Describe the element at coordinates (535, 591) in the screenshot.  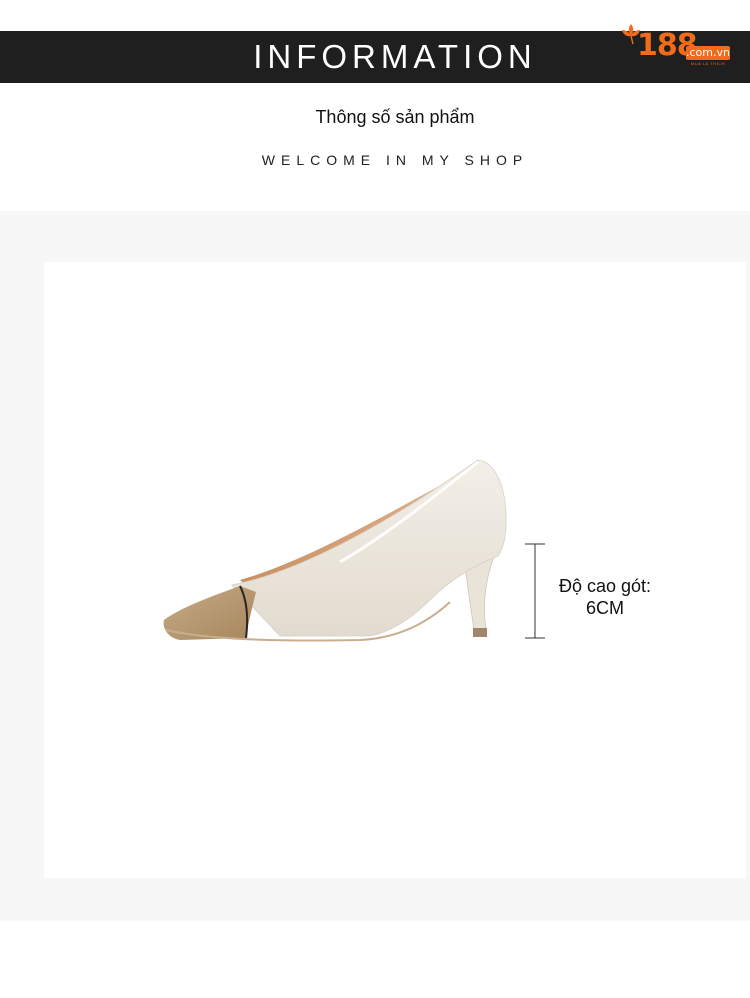
I see `height-bracket-icon` at that location.